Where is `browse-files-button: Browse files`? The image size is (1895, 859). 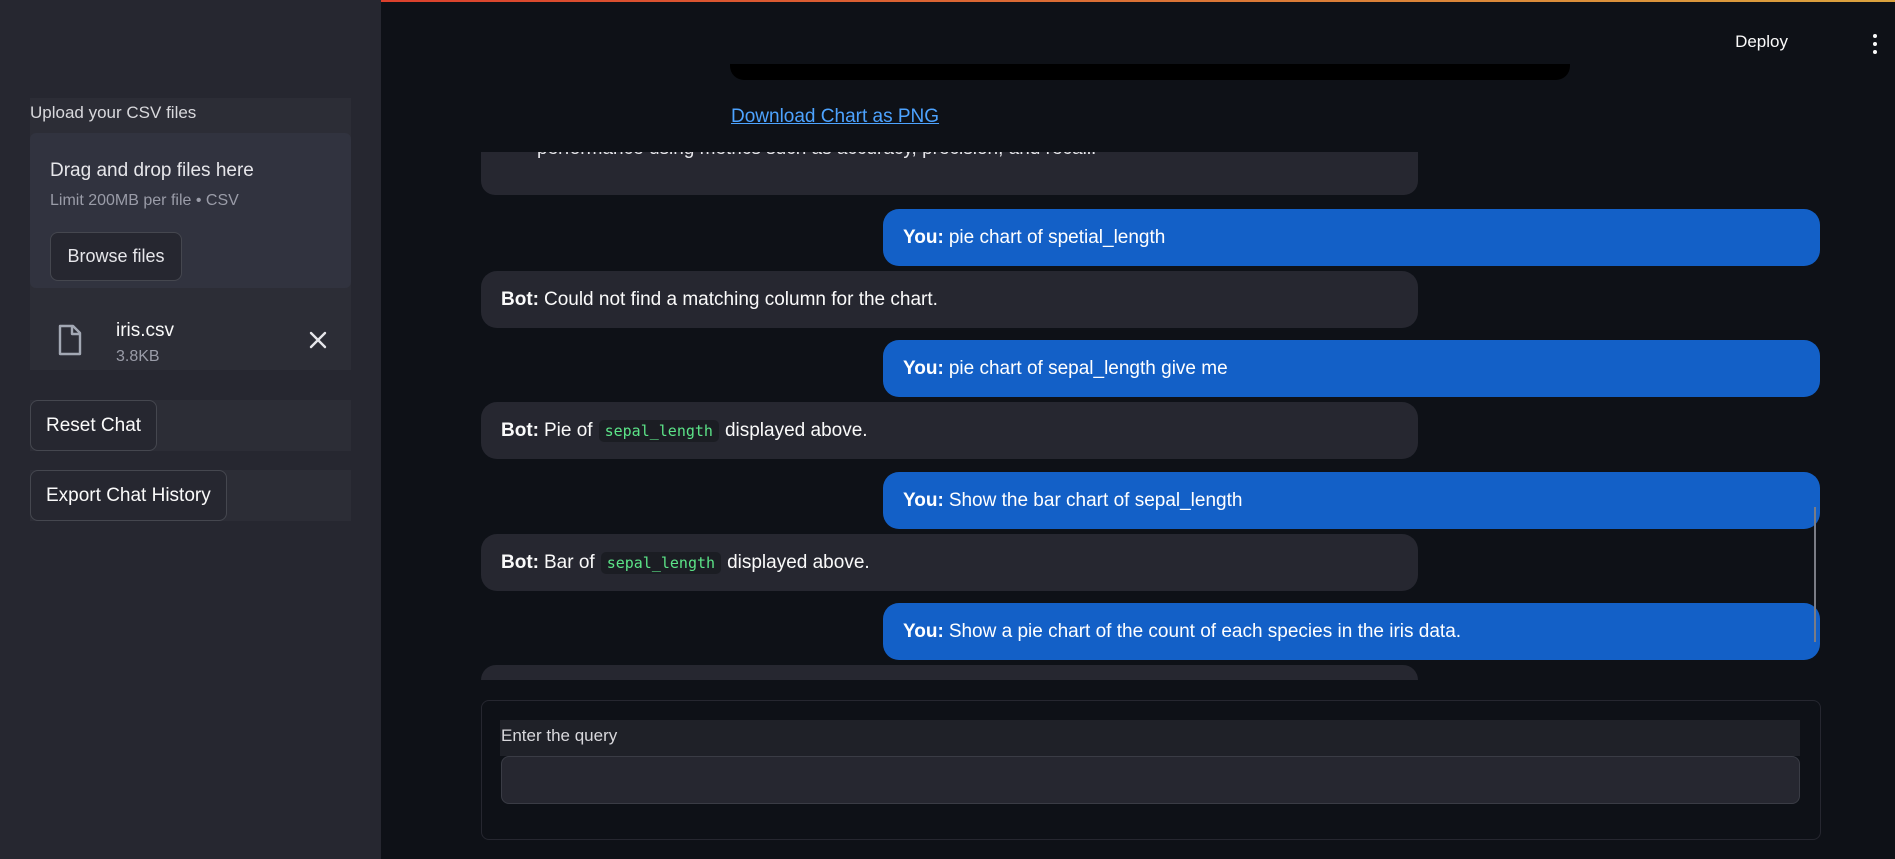
browse-files-button: Browse files is located at coordinates (116, 256).